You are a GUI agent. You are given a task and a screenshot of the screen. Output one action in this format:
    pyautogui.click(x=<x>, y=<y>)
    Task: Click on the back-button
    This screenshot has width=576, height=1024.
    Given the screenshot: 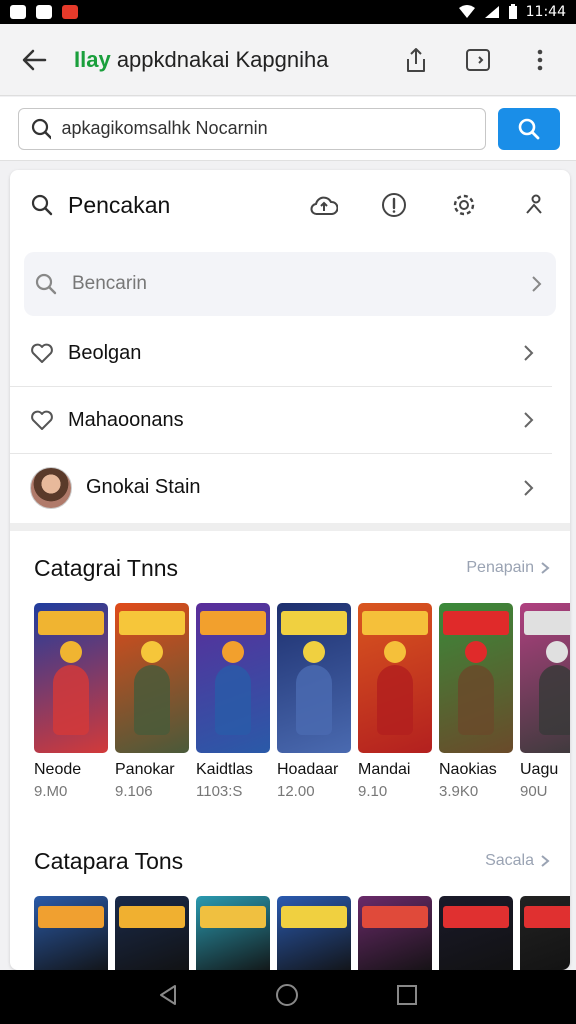 What is the action you would take?
    pyautogui.click(x=34, y=60)
    